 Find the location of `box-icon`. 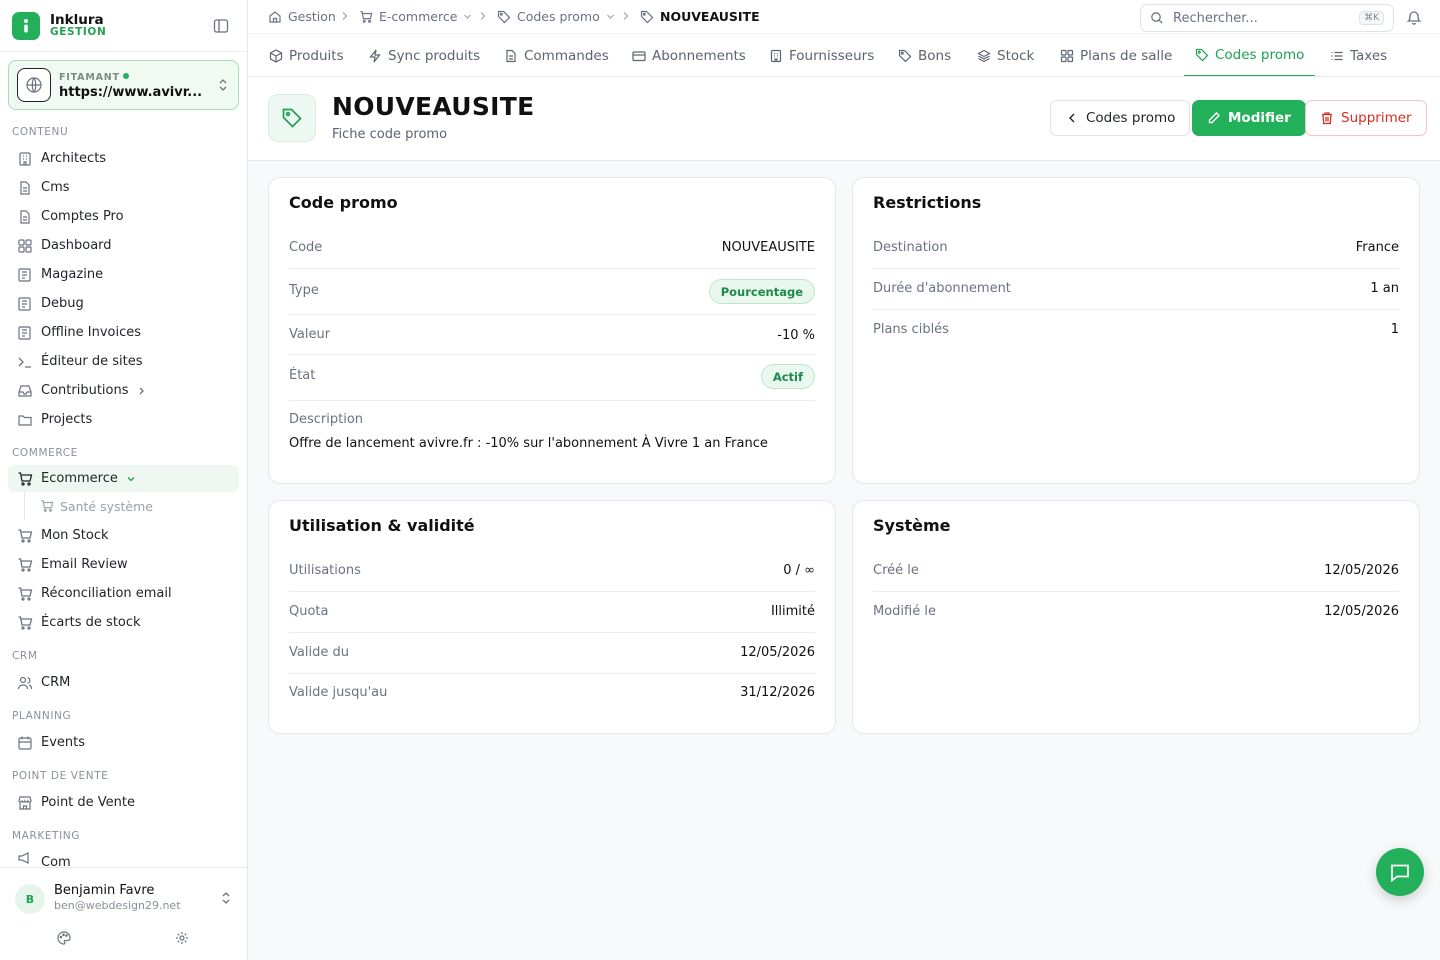

box-icon is located at coordinates (276, 55).